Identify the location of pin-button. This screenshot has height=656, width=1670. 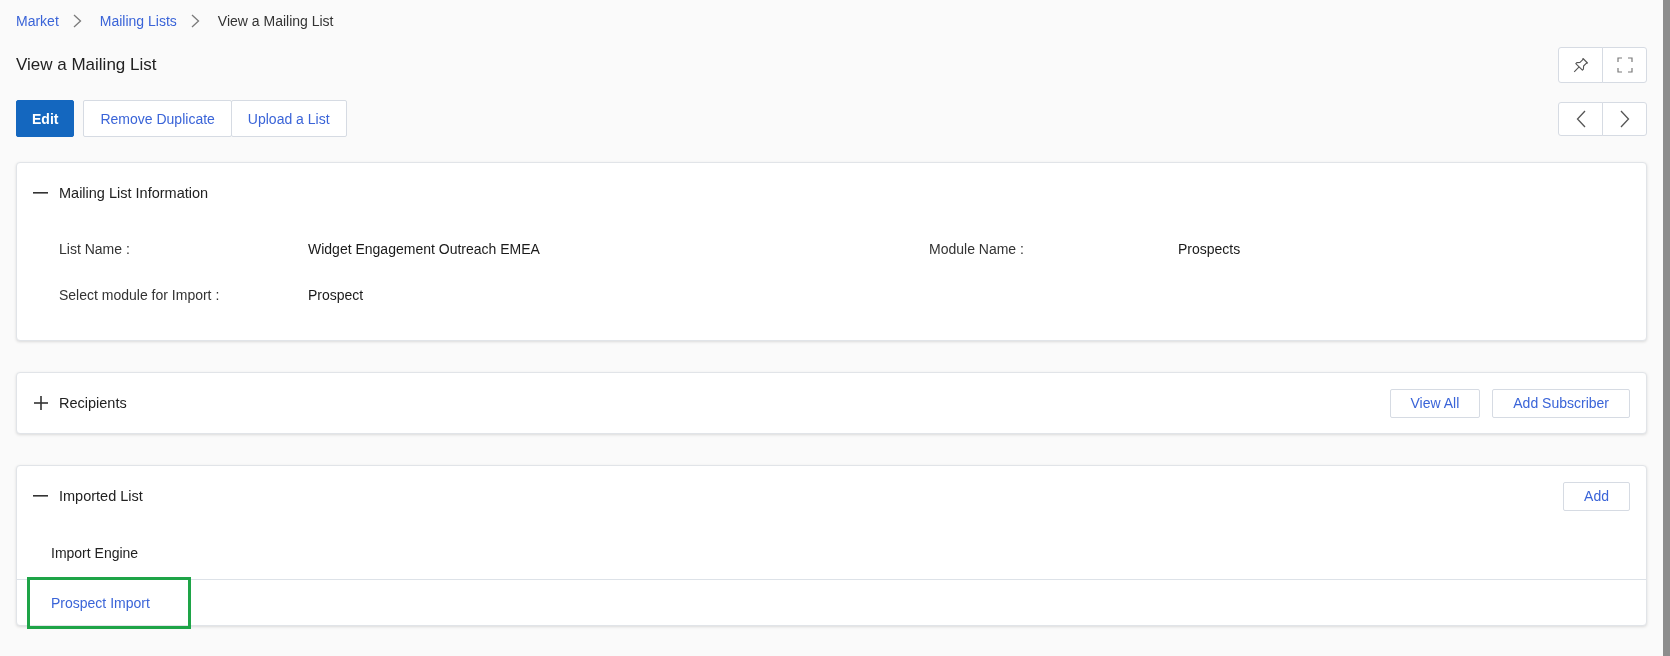
(1580, 64).